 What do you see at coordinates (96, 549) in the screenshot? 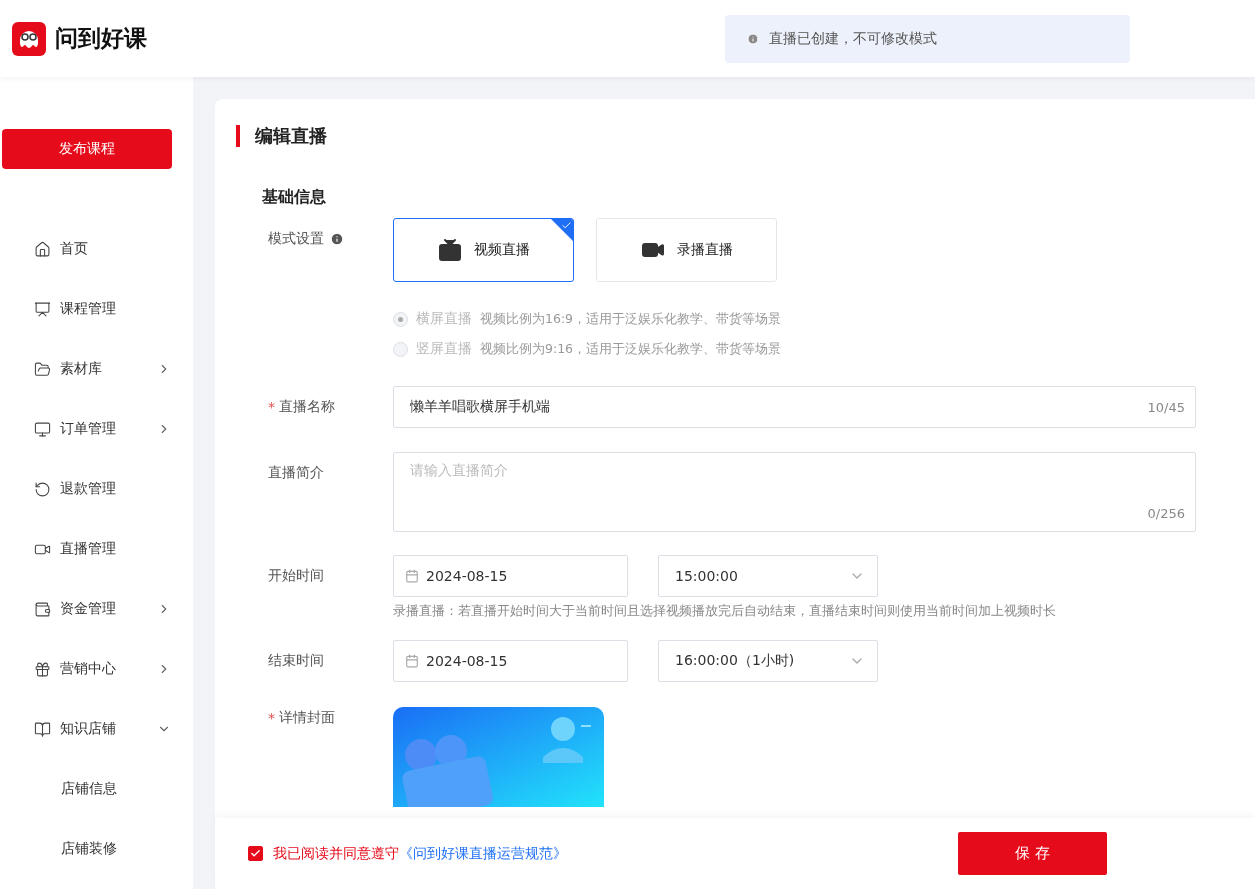
I see `nav-item: 直播管理` at bounding box center [96, 549].